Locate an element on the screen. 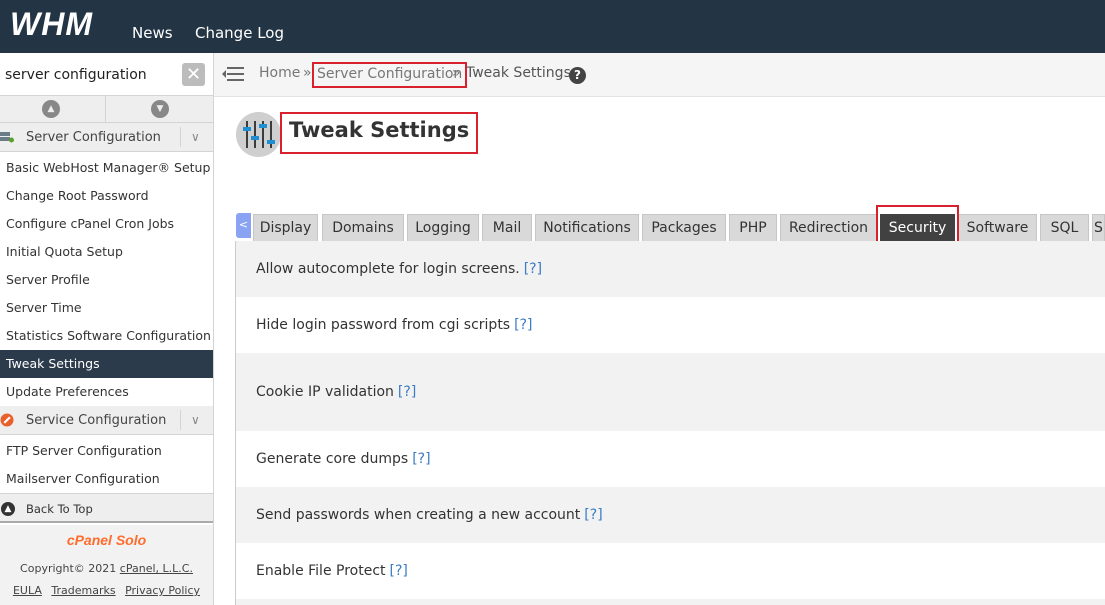  sidebar-section-label: Service Configuration is located at coordinates (96, 420).